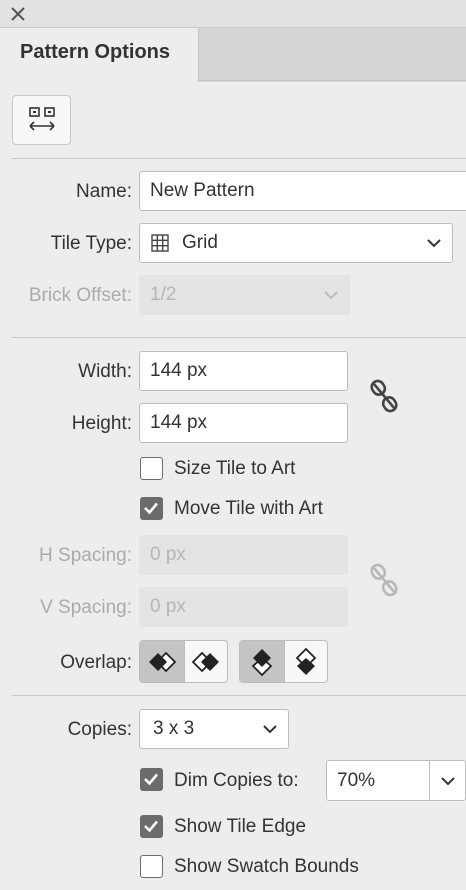 This screenshot has width=466, height=890. I want to click on copies-label: Copies:, so click(99, 729).